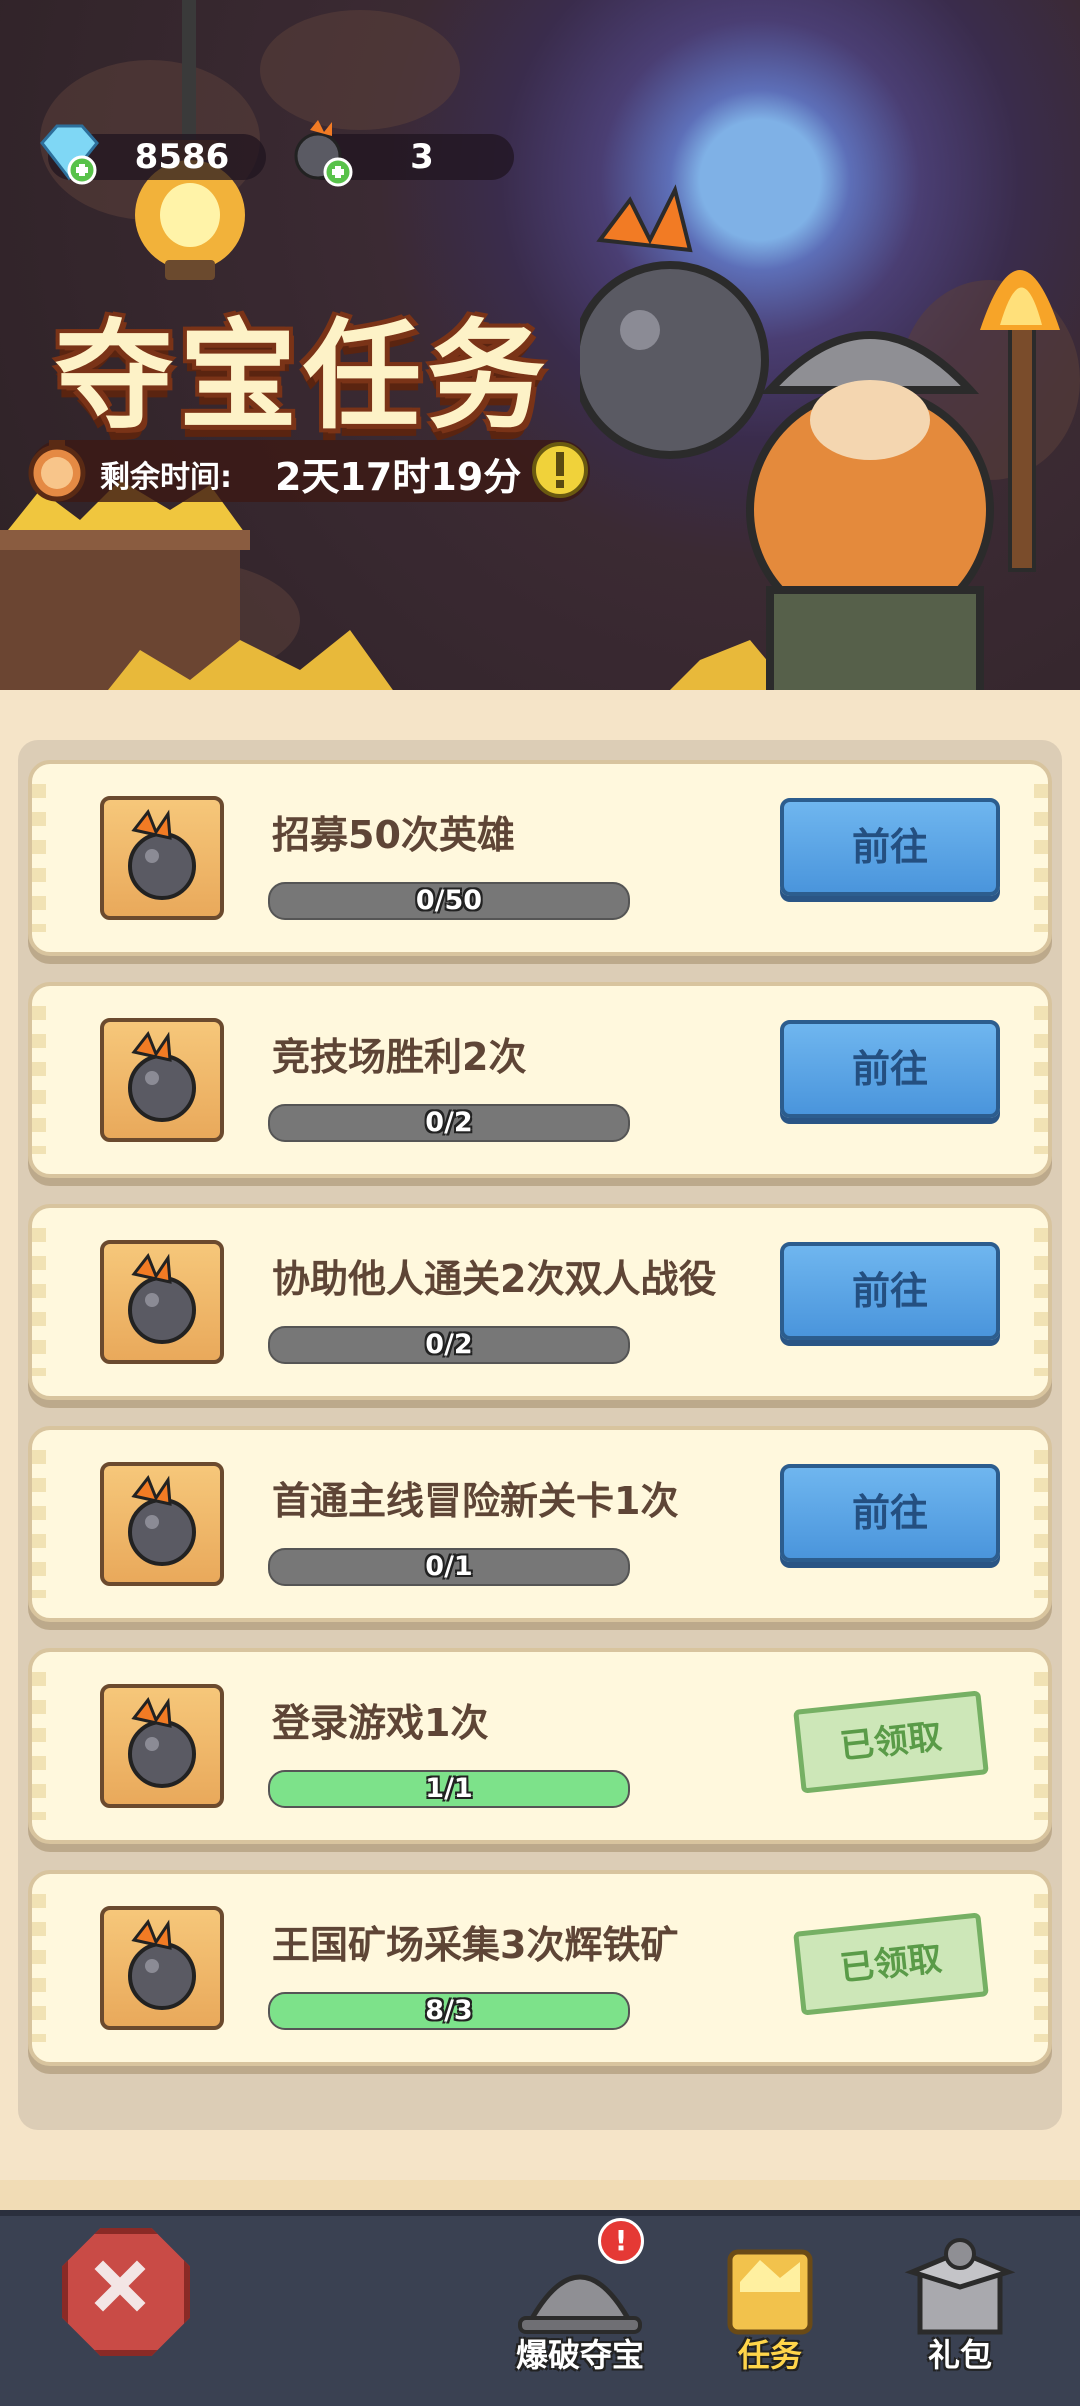 The height and width of the screenshot is (2406, 1080). I want to click on gift-box-icon, so click(960, 2286).